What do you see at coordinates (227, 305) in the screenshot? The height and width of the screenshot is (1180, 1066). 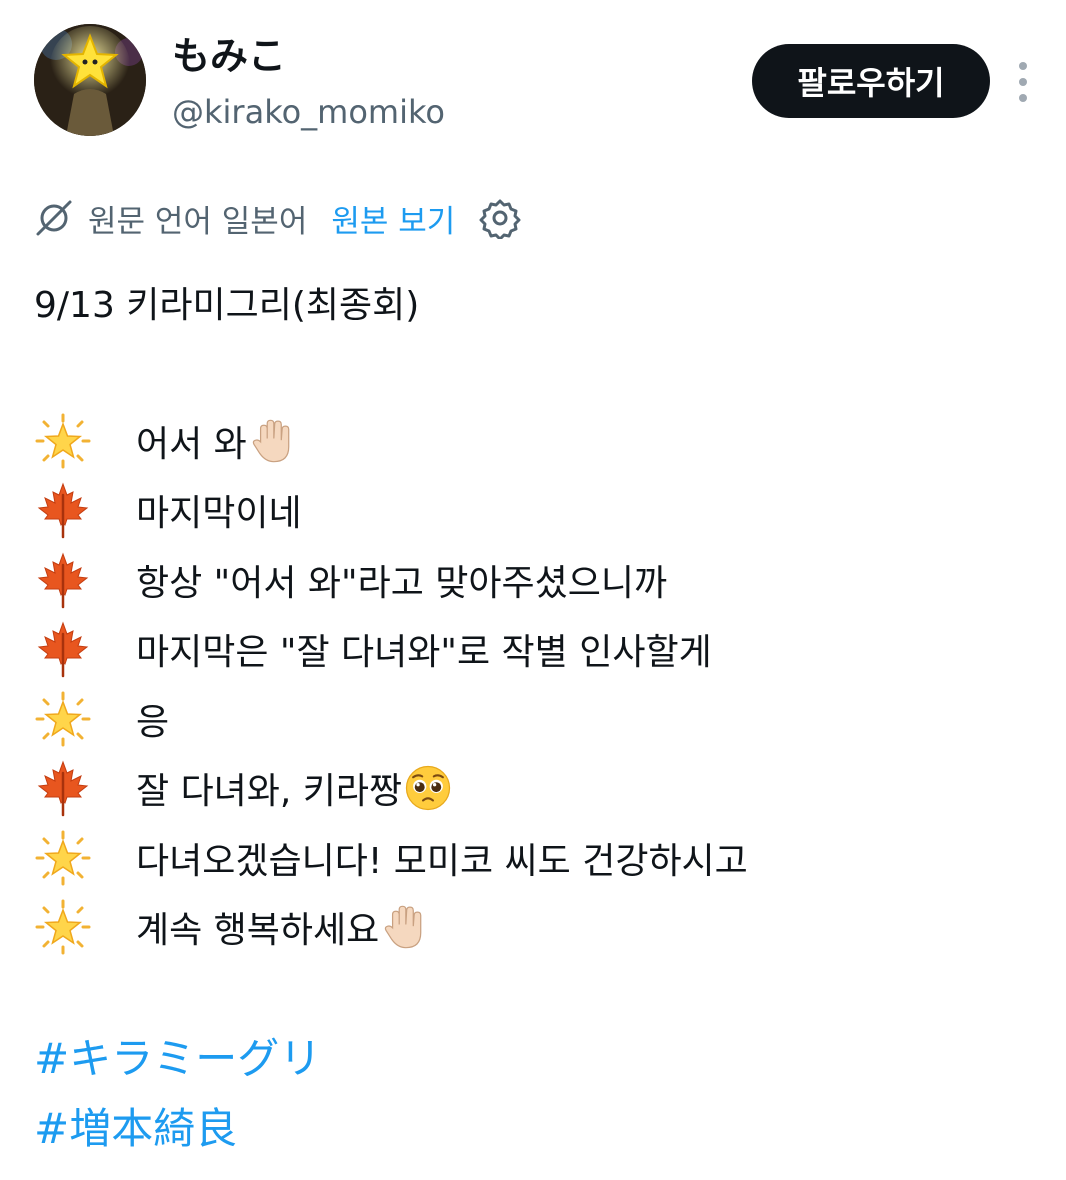 I see `tweet-title: 9/13 키라미그리(최종회)` at bounding box center [227, 305].